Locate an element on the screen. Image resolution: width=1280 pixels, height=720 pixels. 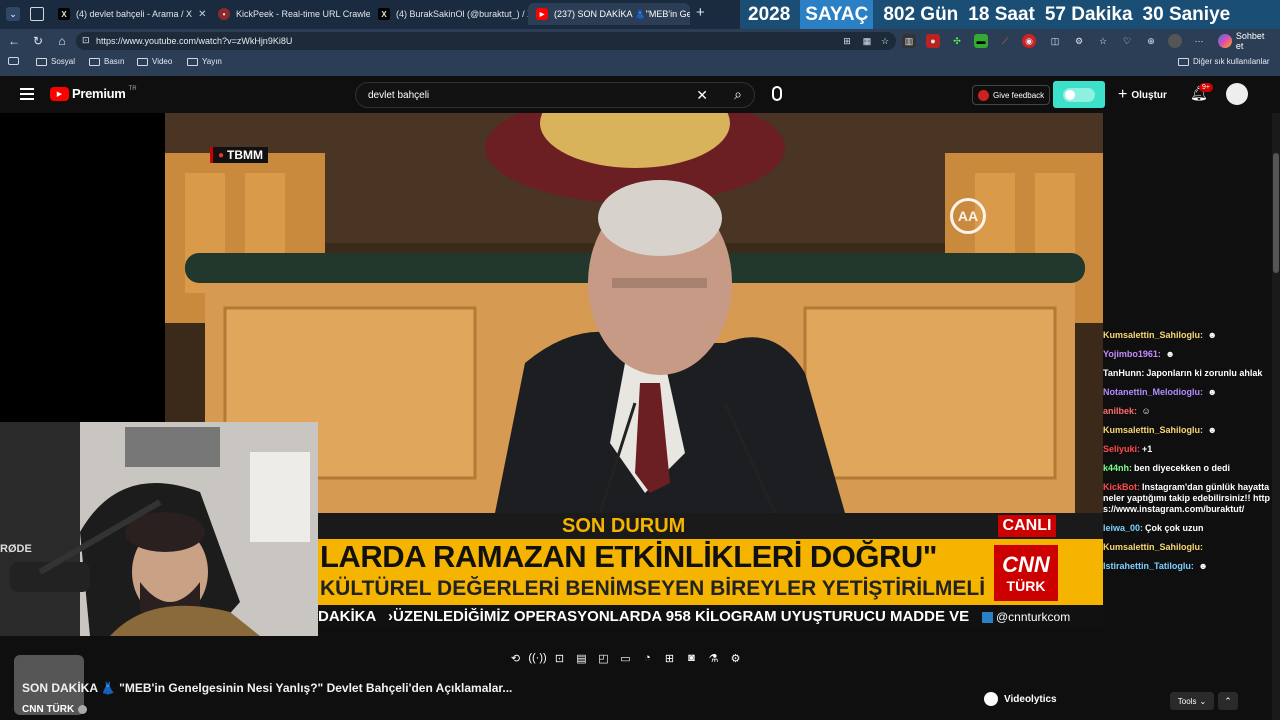
bookmark-folder-video: Video is located at coordinates (154, 61).